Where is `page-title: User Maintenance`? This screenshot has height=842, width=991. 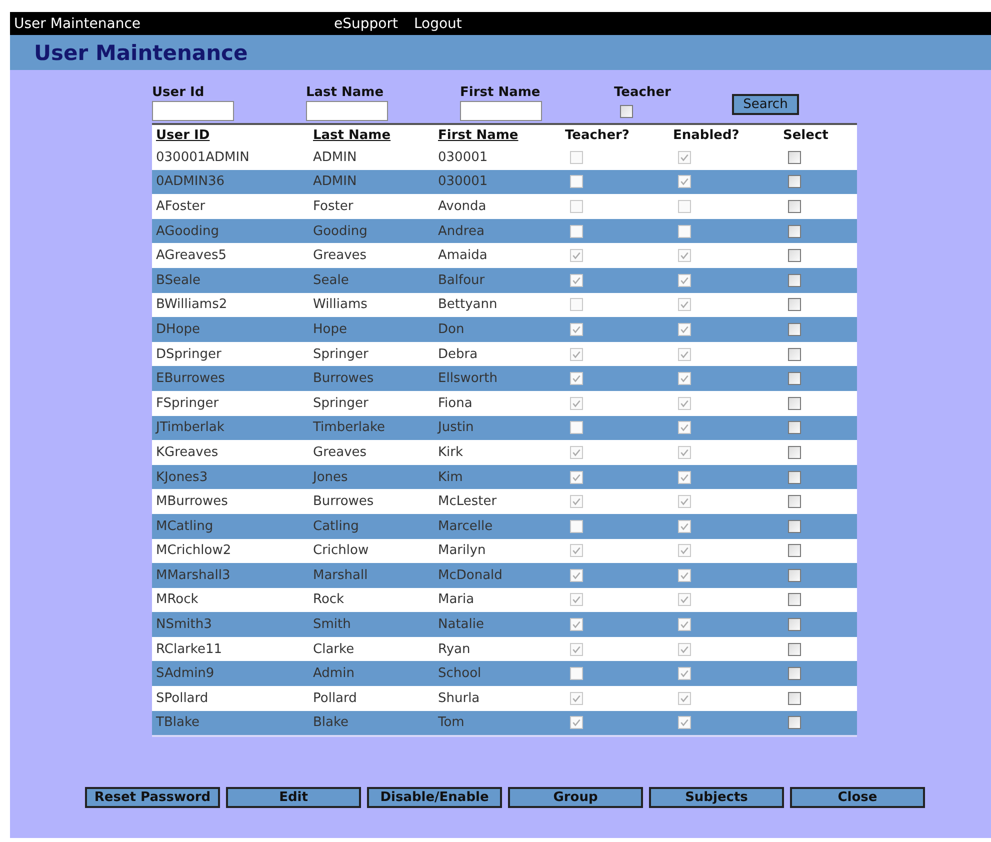
page-title: User Maintenance is located at coordinates (140, 52).